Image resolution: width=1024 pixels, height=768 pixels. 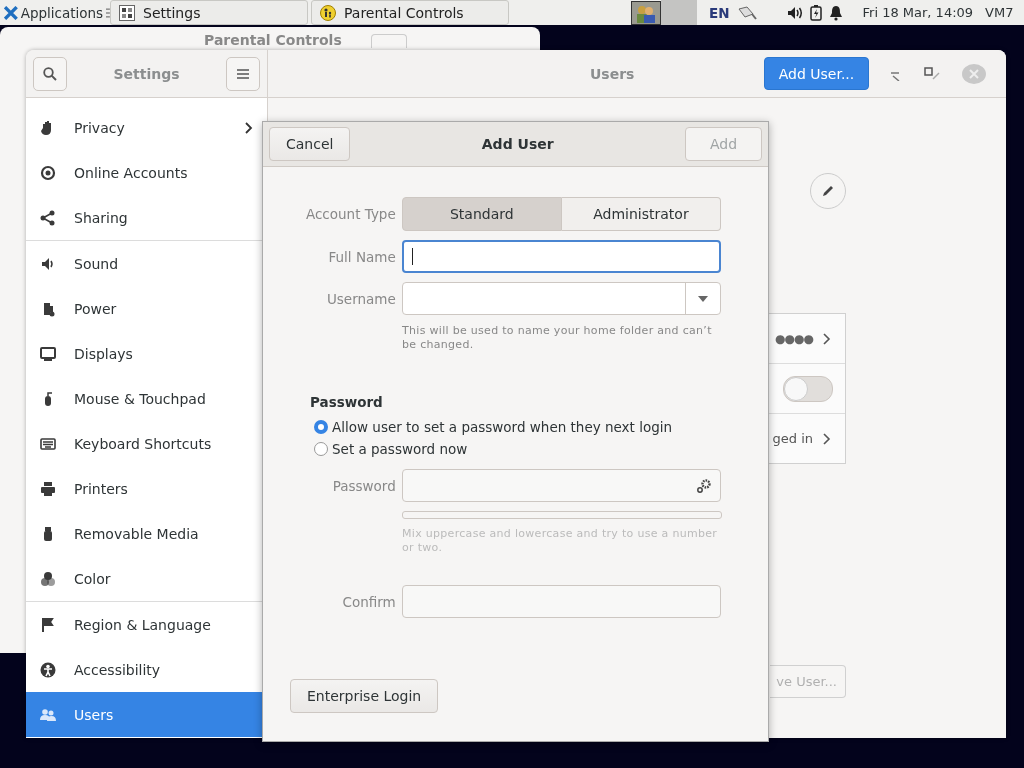 I want to click on monitor-icon, so click(x=48, y=353).